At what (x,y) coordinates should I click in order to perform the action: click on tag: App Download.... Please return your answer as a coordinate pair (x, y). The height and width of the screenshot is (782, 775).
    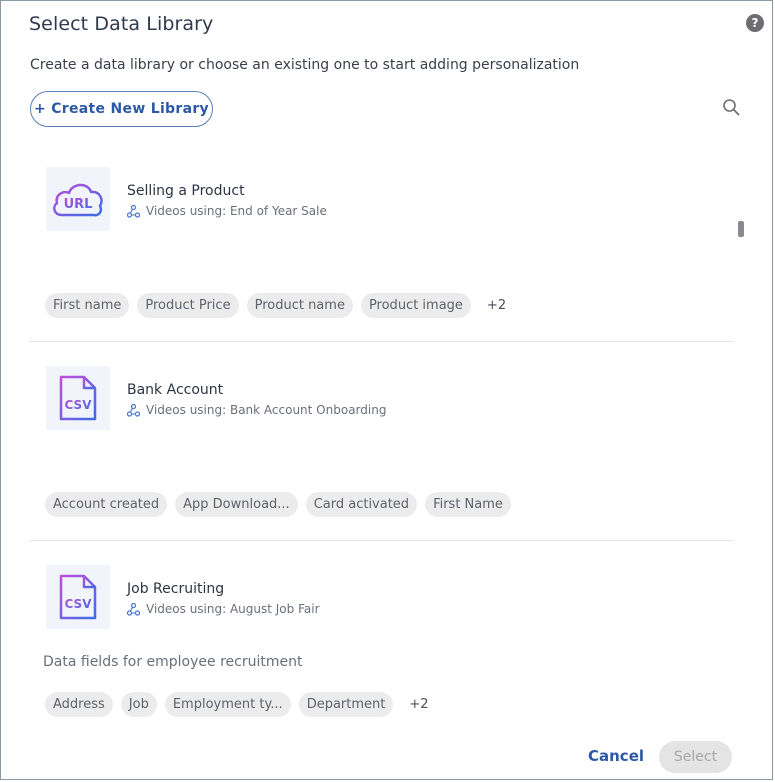
    Looking at the image, I should click on (236, 504).